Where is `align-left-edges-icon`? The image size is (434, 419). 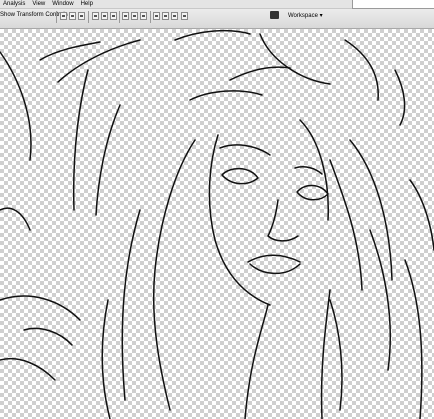
align-left-edges-icon is located at coordinates (95, 16).